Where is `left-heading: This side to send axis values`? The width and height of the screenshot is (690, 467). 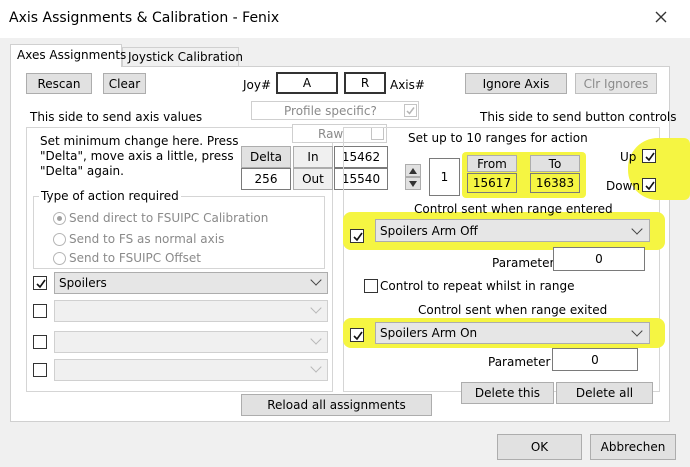 left-heading: This side to send axis values is located at coordinates (116, 117).